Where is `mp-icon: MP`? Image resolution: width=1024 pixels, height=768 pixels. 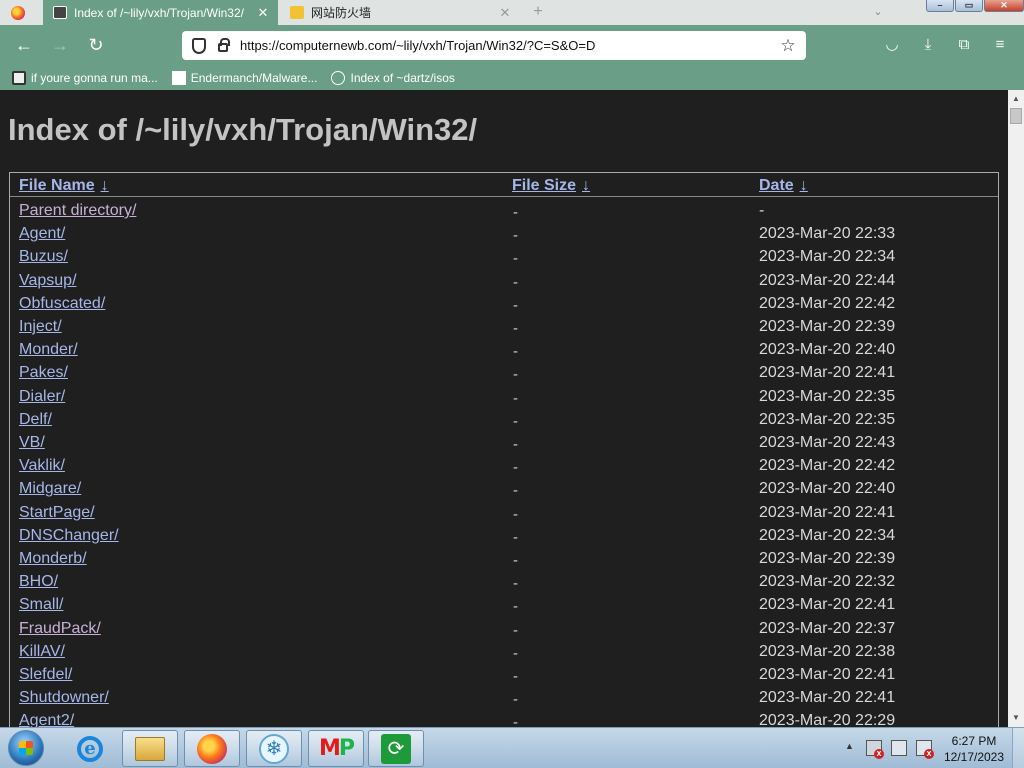
mp-icon: MP is located at coordinates (337, 748).